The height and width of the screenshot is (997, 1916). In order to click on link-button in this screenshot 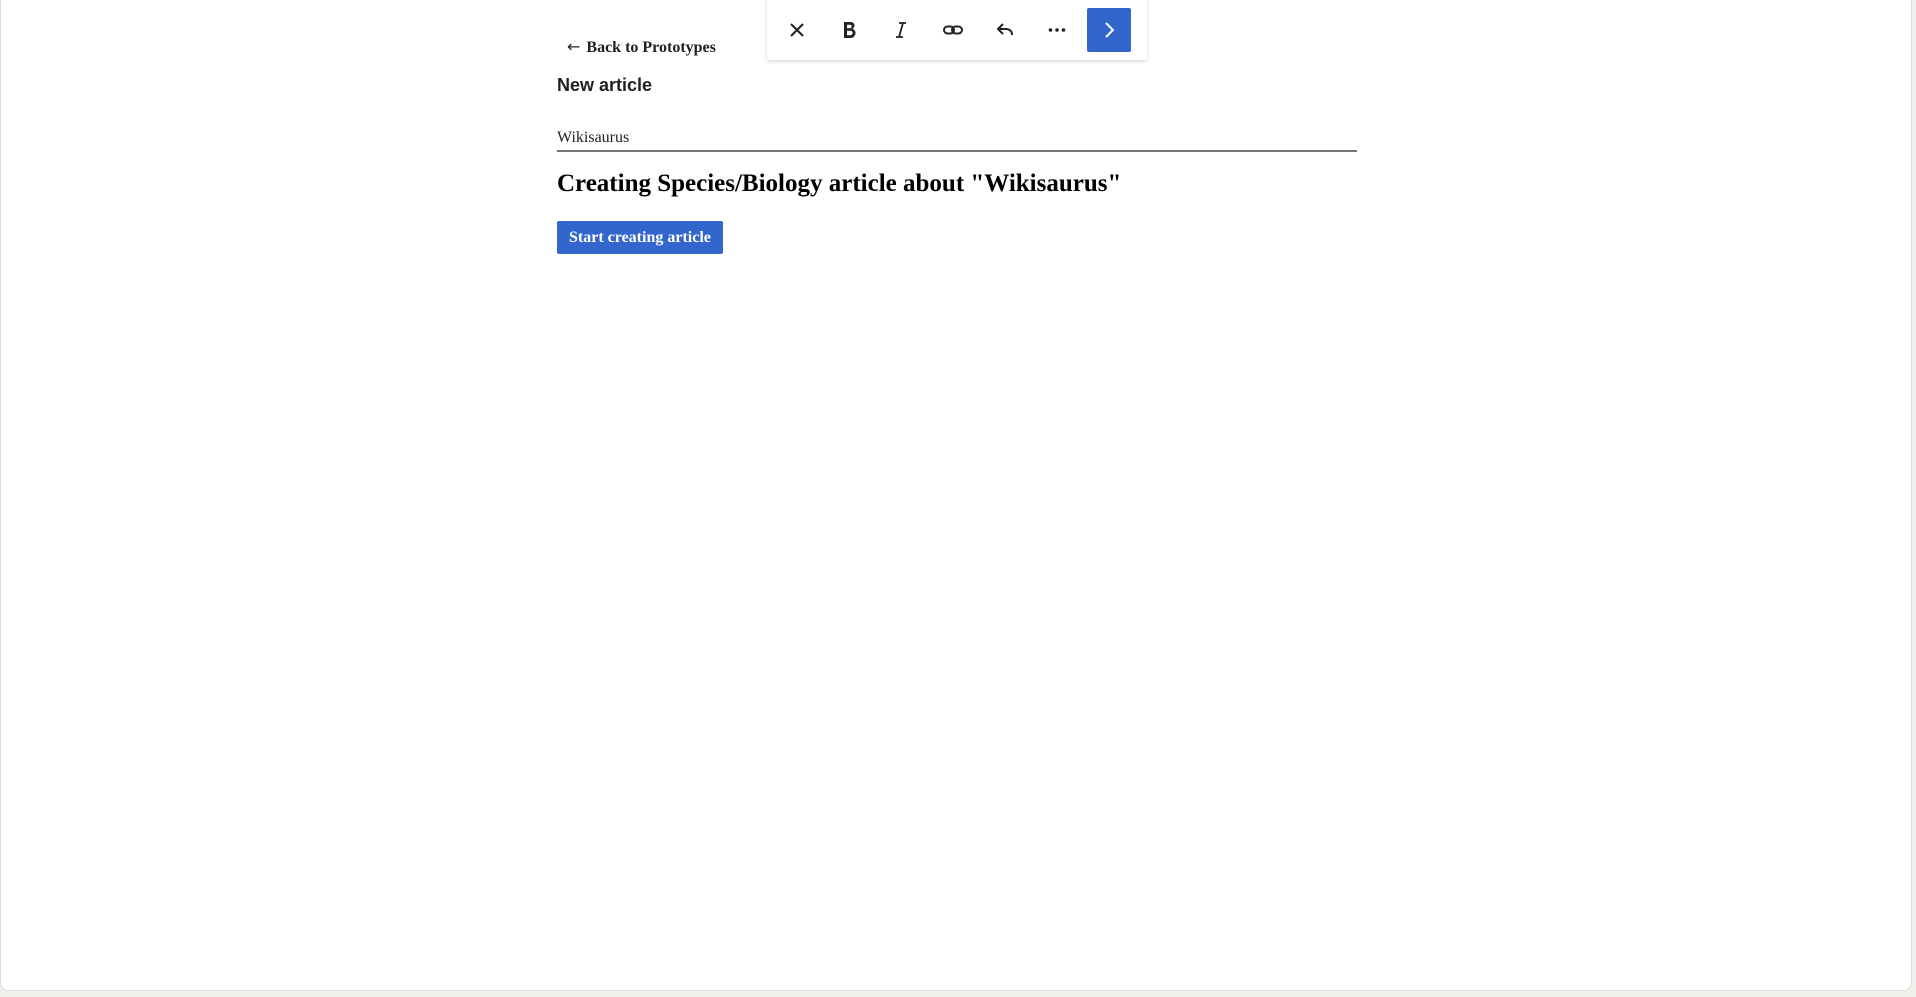, I will do `click(953, 30)`.